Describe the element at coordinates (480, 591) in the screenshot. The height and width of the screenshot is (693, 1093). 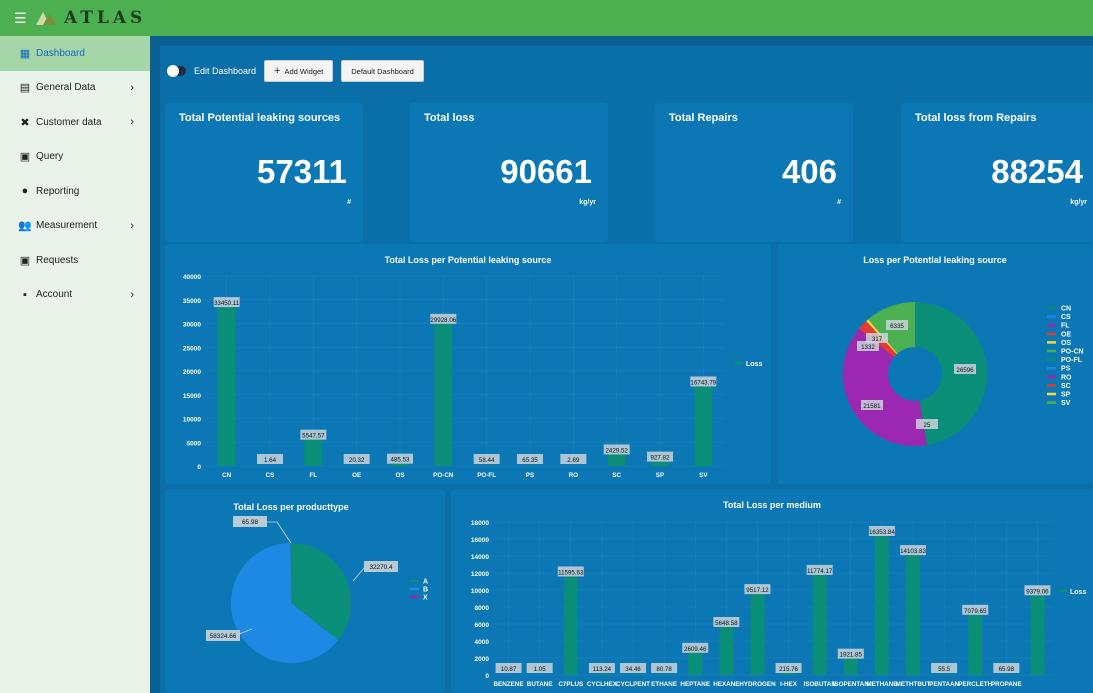
I see `y-tick-label: 10000` at that location.